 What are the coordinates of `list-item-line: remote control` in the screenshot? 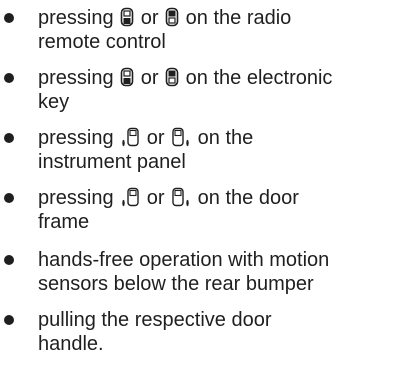 It's located at (102, 42).